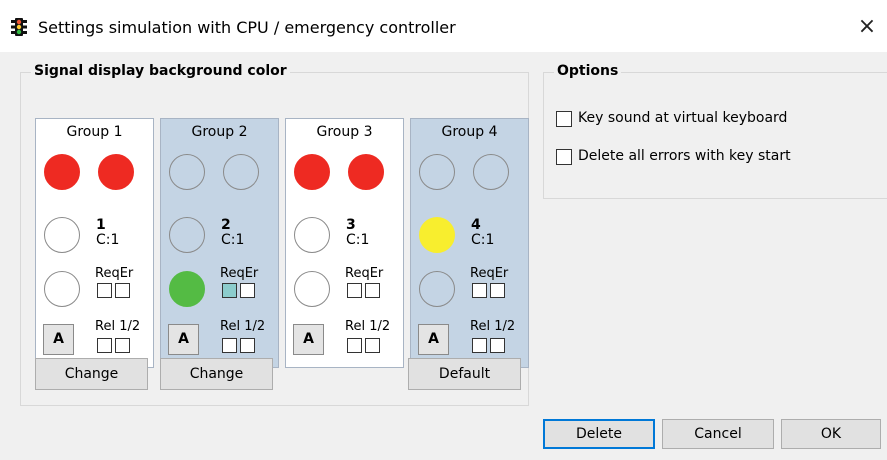 This screenshot has height=460, width=887. What do you see at coordinates (351, 225) in the screenshot?
I see `group-number: 3` at bounding box center [351, 225].